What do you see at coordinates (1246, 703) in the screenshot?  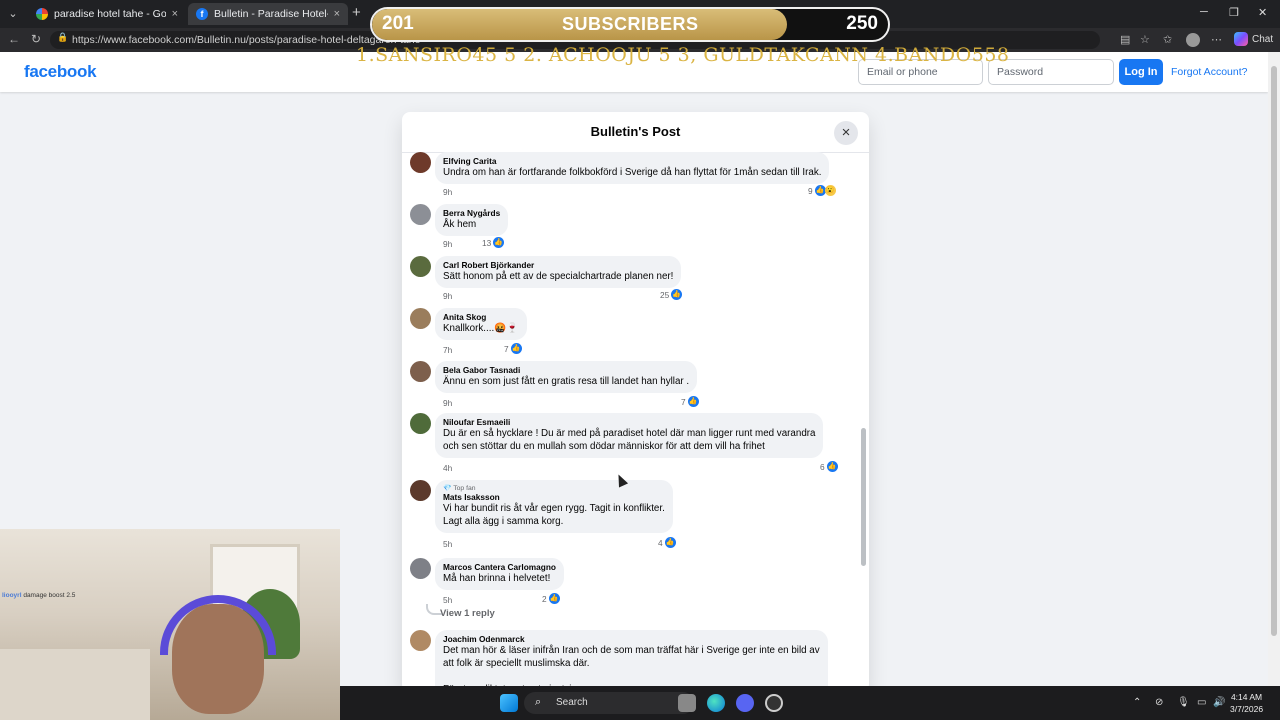 I see `clock: 4:14 AM 3/7/2026` at bounding box center [1246, 703].